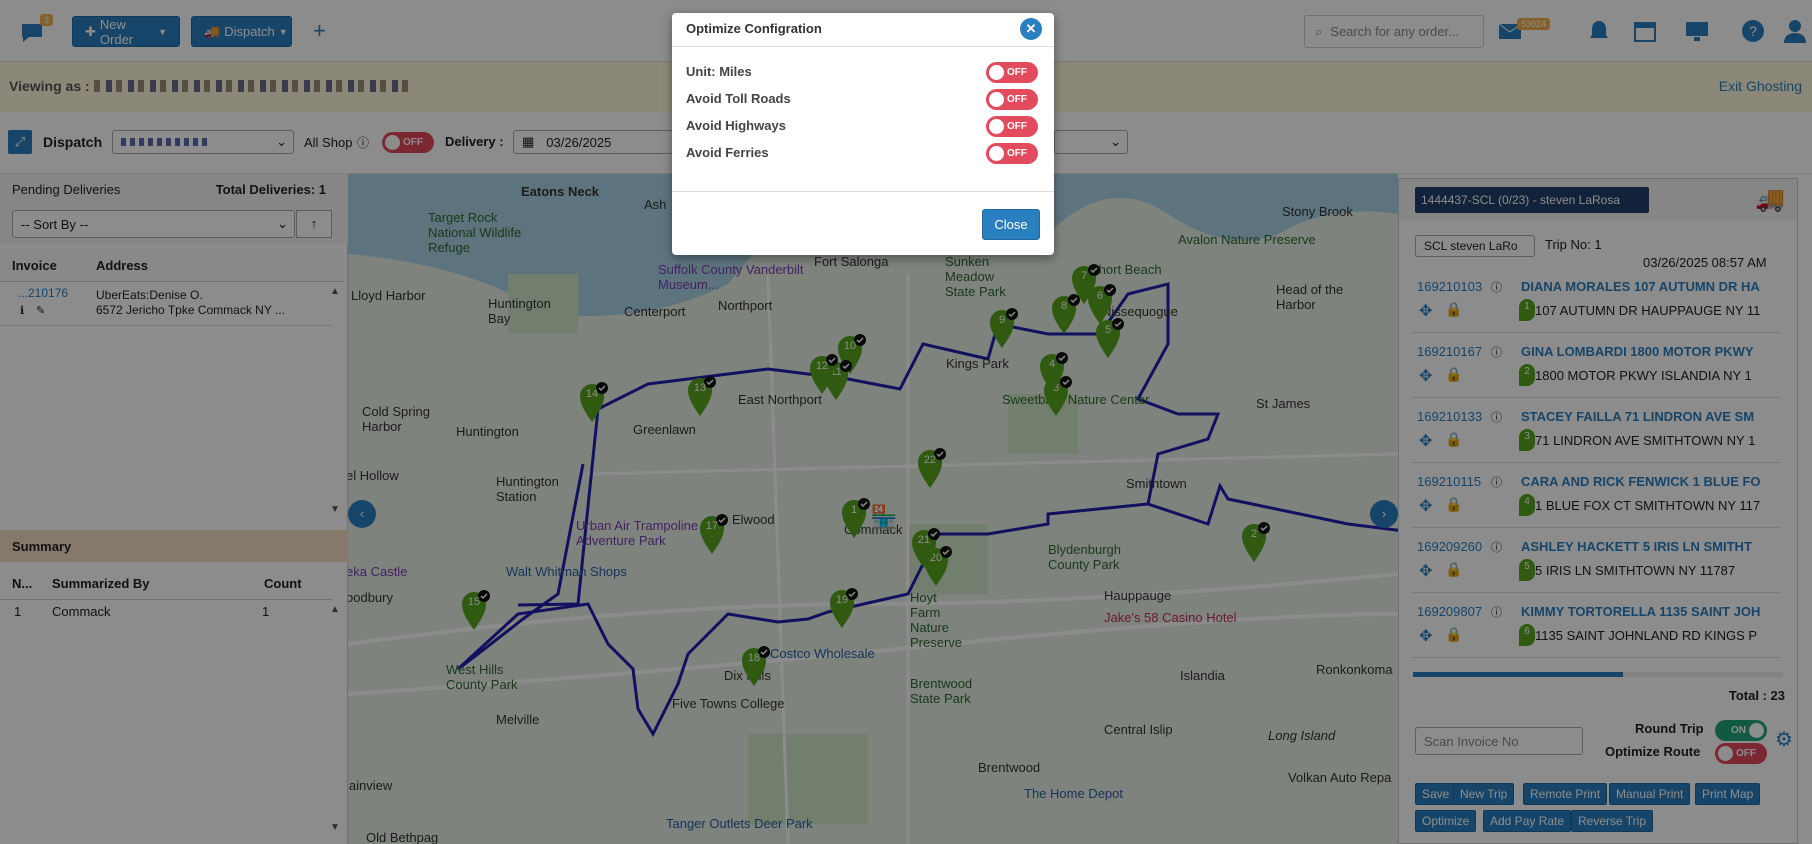  I want to click on modal-option-row: Unit: Miles OFF, so click(863, 73).